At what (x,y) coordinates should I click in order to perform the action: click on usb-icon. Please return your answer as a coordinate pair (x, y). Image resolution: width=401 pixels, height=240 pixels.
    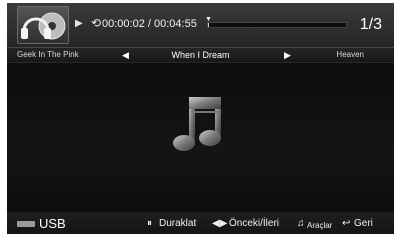
    Looking at the image, I should click on (26, 224).